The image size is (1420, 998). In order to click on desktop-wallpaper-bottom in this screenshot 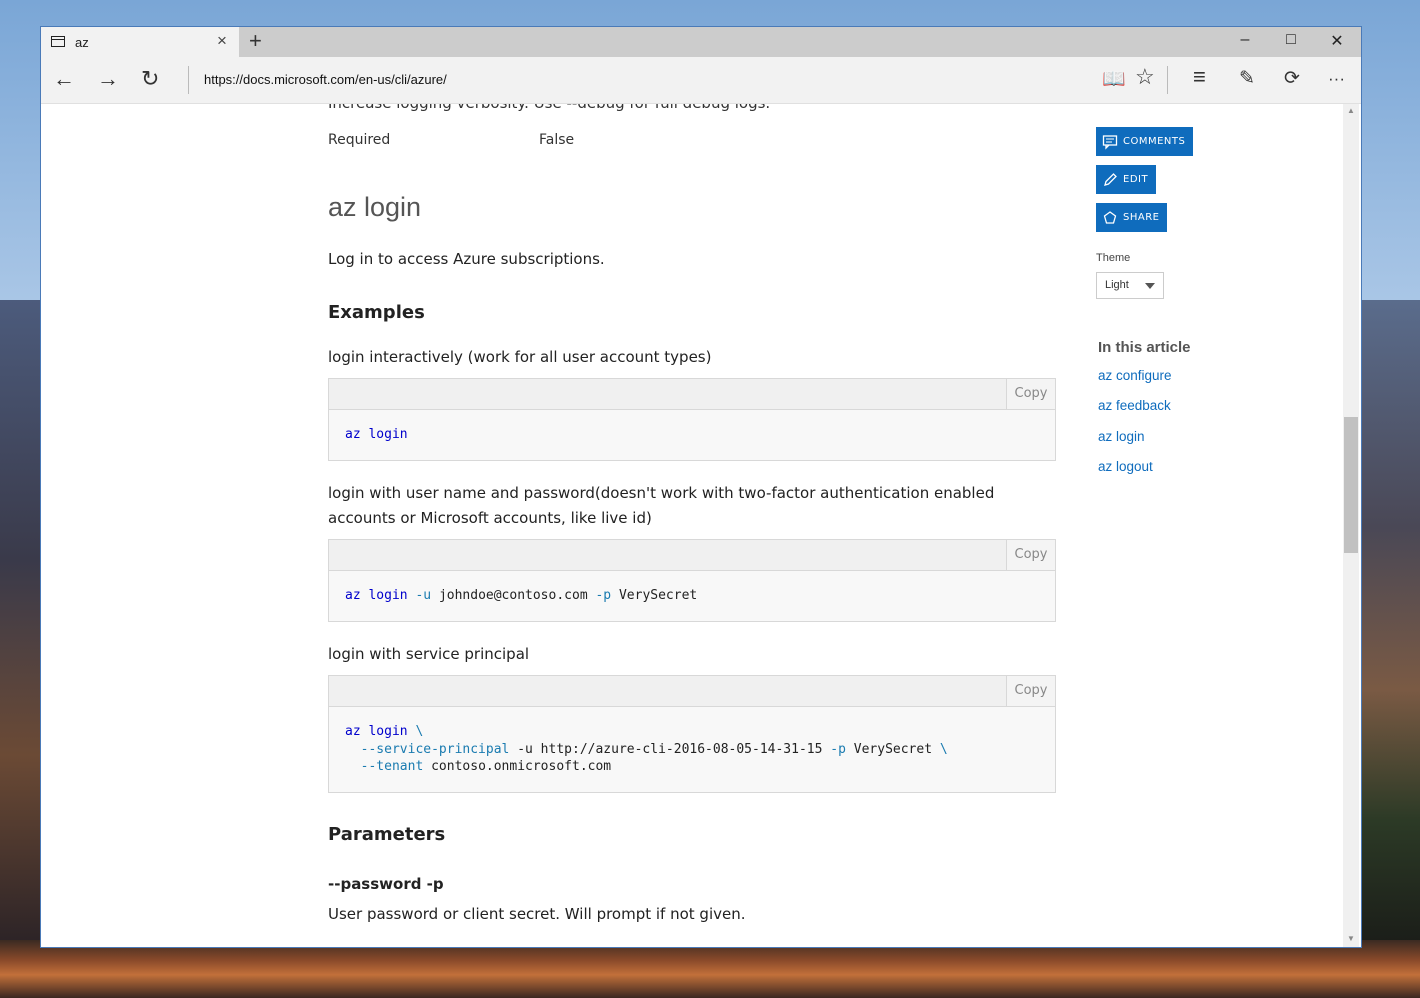, I will do `click(710, 969)`.